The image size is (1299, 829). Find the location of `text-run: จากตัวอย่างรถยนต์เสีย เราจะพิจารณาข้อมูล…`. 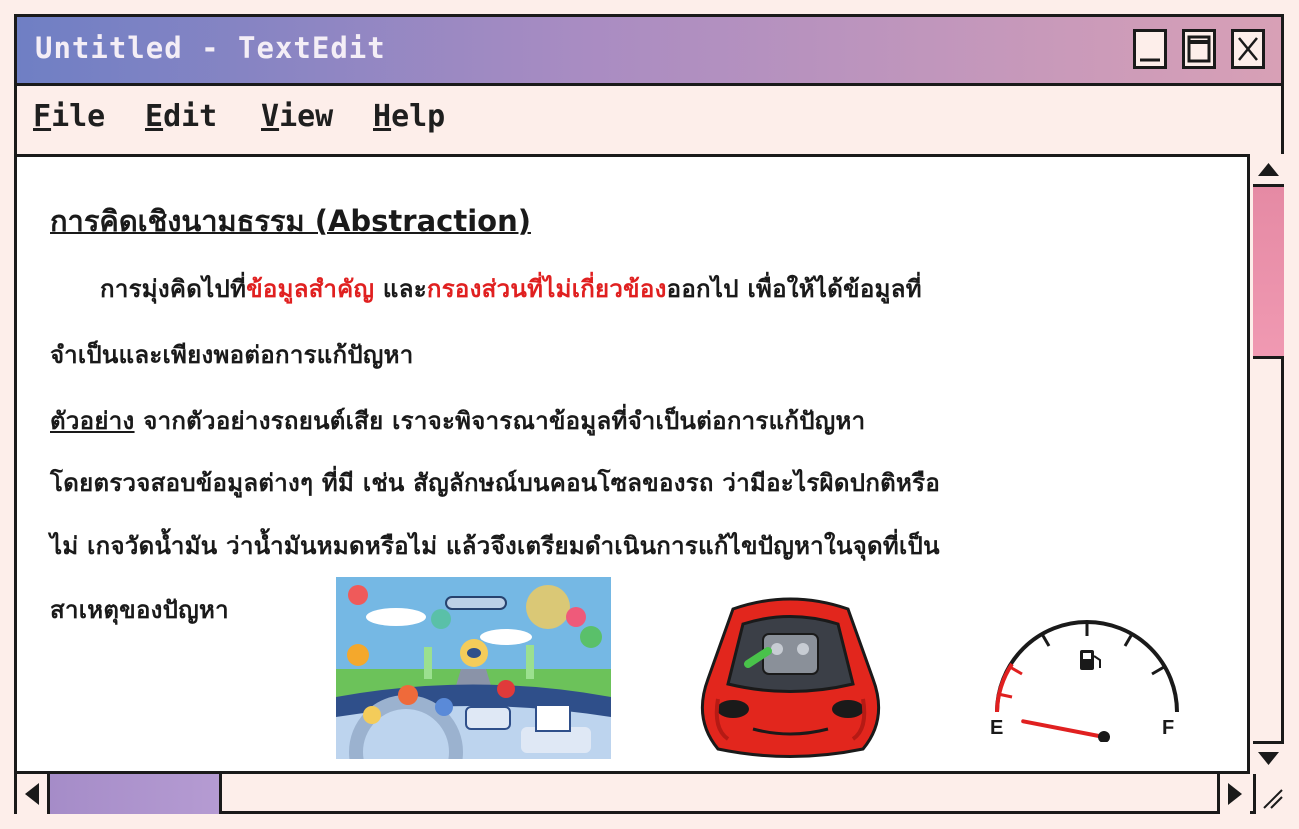

text-run: จากตัวอย่างรถยนต์เสีย เราจะพิจารณาข้อมูล… is located at coordinates (500, 421).